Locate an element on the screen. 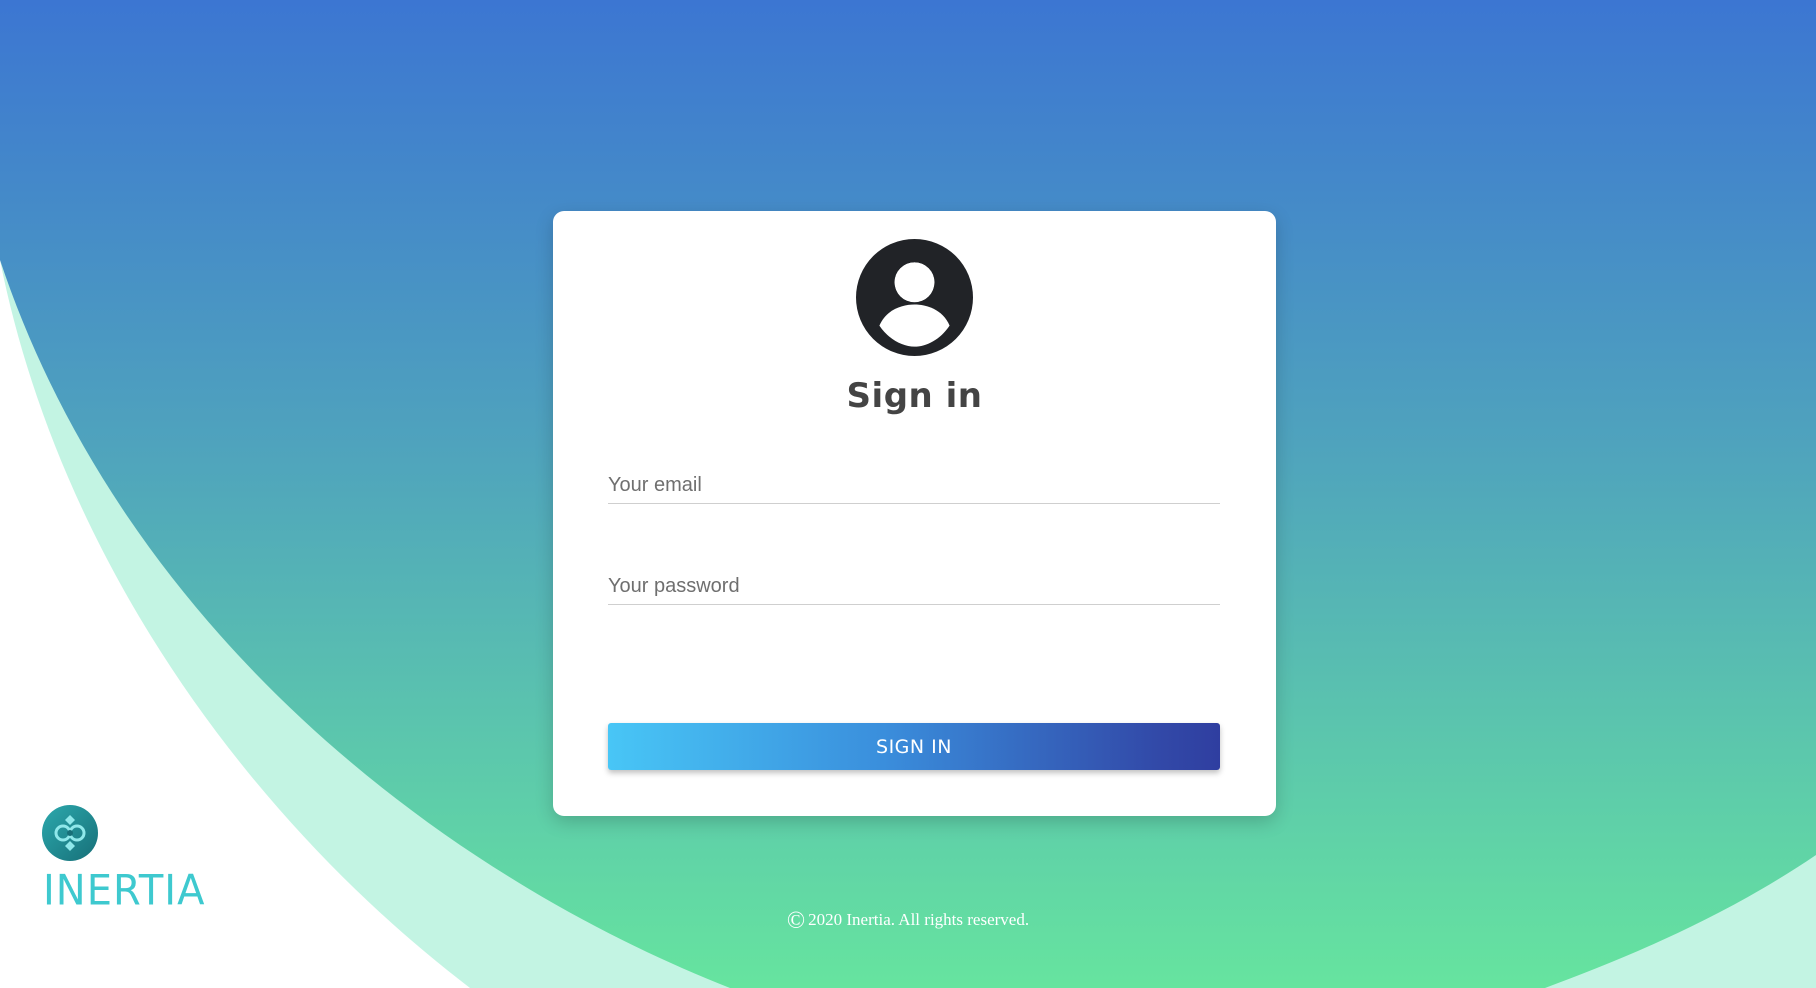 This screenshot has width=1816, height=988. email-field-wrapper is located at coordinates (914, 481).